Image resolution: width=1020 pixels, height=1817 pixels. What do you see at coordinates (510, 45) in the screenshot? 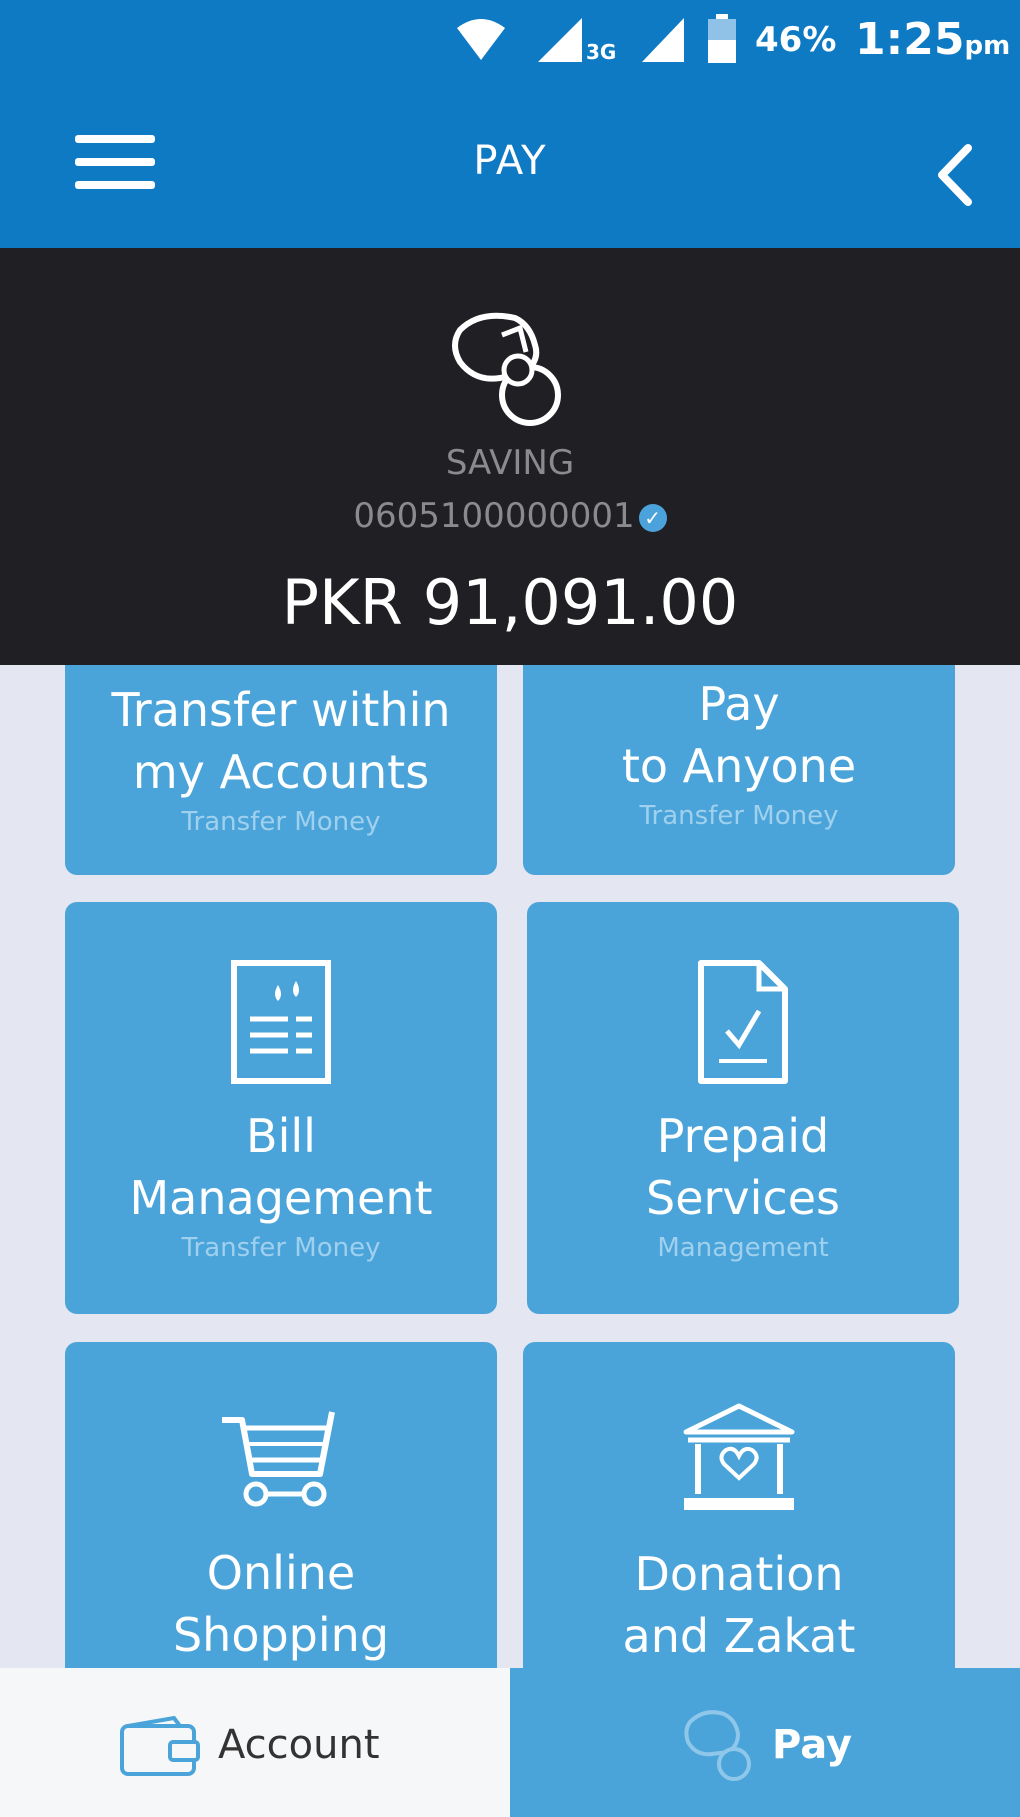
I see `status-bar: 3G 46% 1:25pm` at bounding box center [510, 45].